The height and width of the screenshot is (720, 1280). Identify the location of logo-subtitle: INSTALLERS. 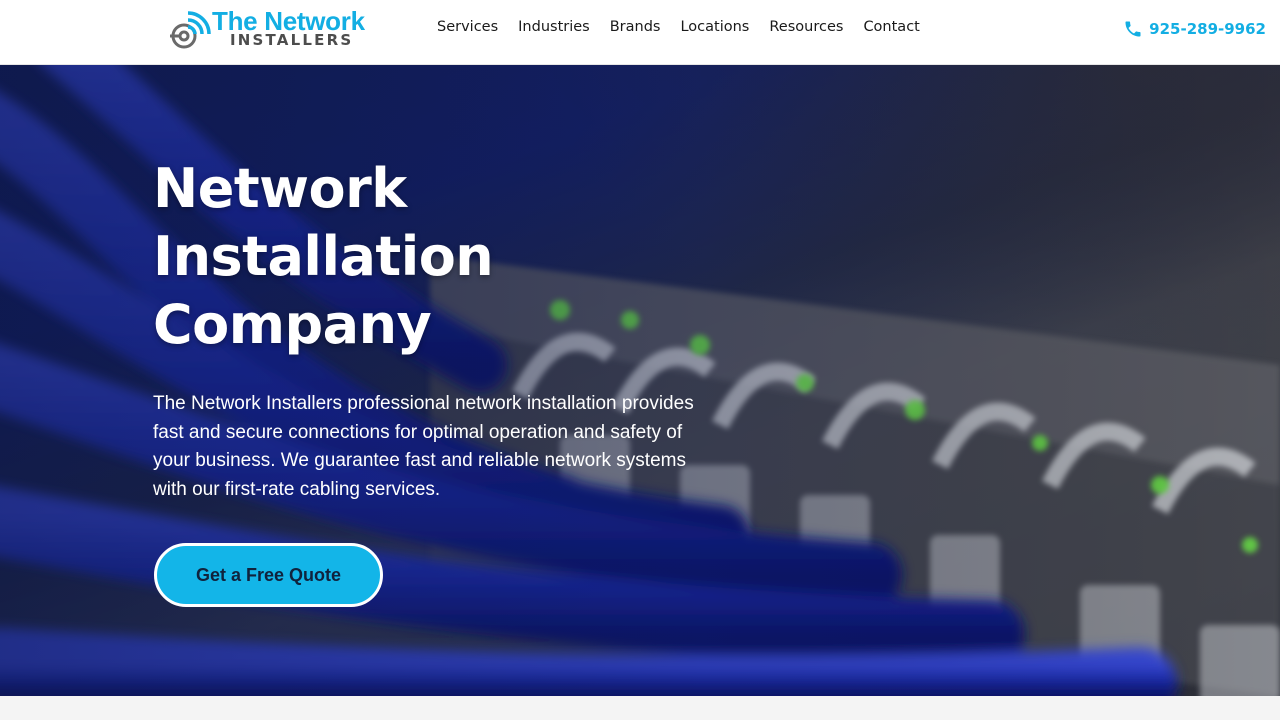
(292, 40).